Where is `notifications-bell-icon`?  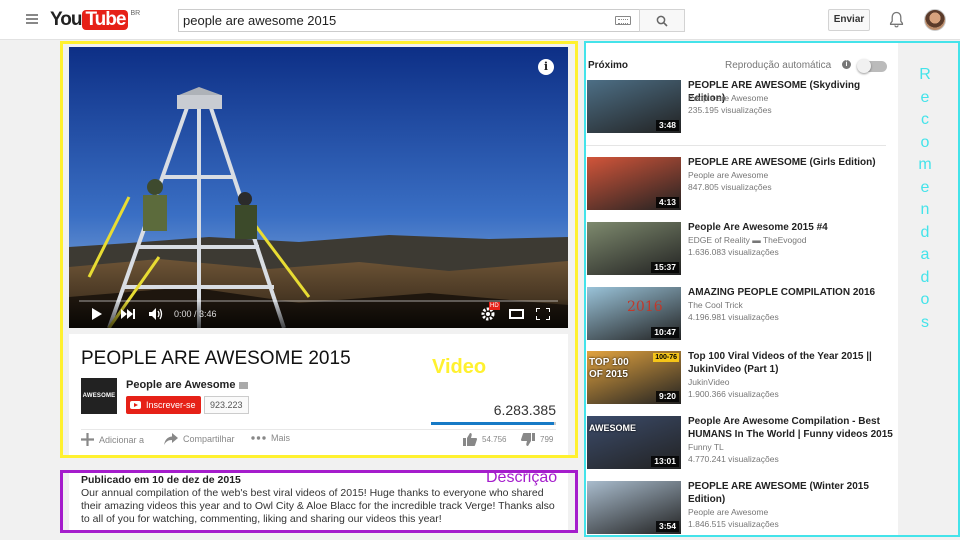 notifications-bell-icon is located at coordinates (896, 19).